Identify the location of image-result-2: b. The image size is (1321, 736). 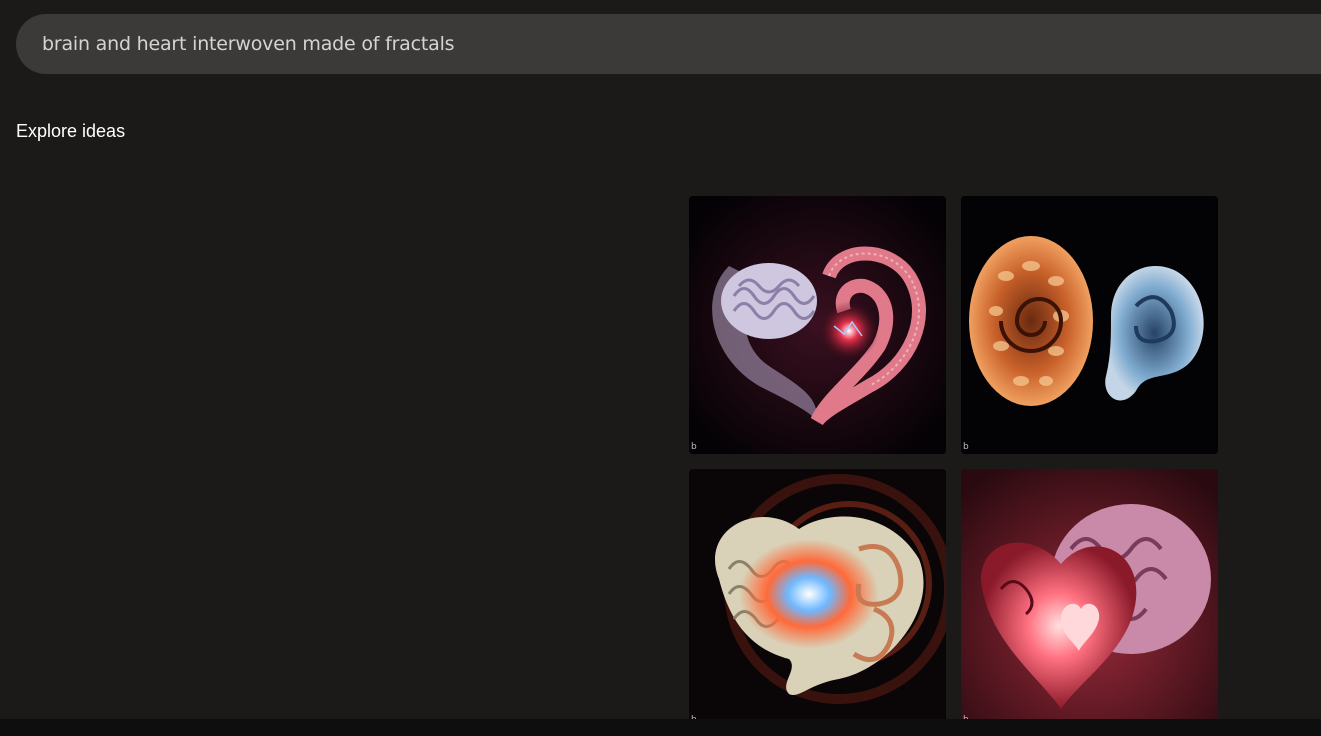
(1089, 325).